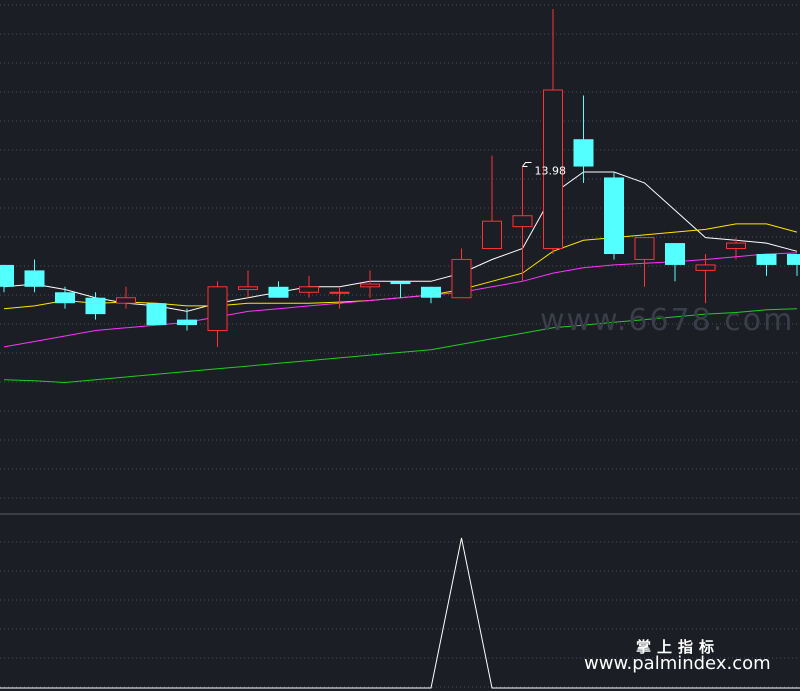 The image size is (800, 691). What do you see at coordinates (667, 320) in the screenshot?
I see `center-watermark: www.6678.com` at bounding box center [667, 320].